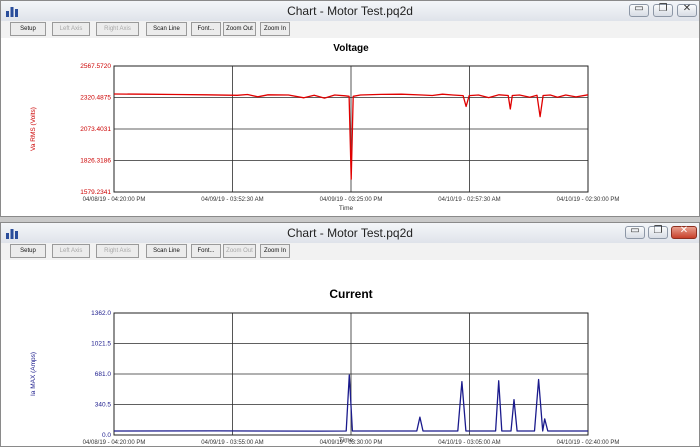 The image size is (700, 447). I want to click on y-tick-label: 2073.4031, so click(95, 129).